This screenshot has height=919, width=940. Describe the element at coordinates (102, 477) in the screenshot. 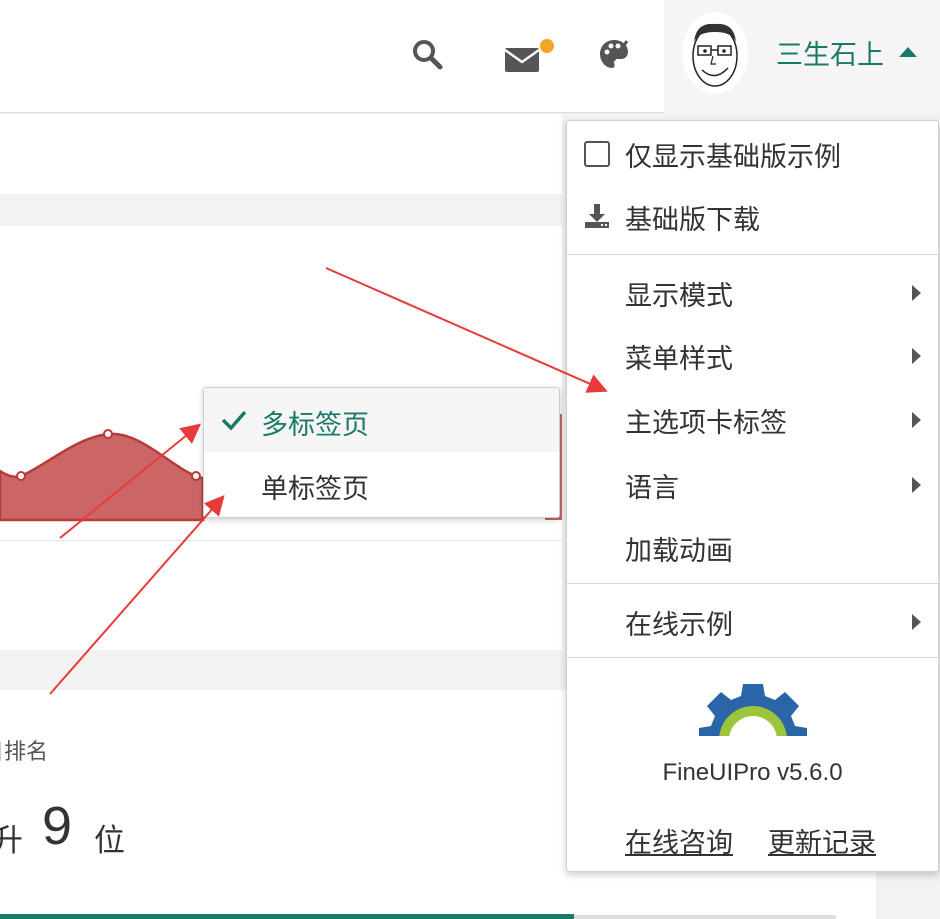

I see `area-series` at that location.